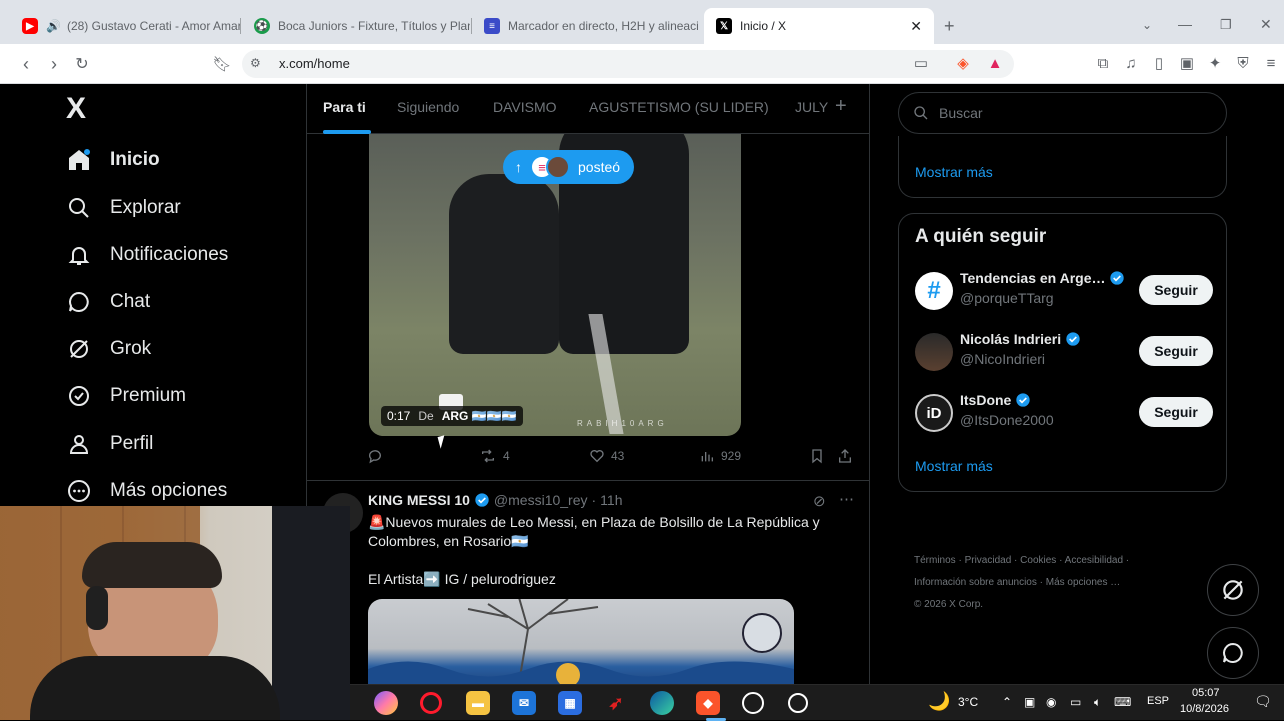 The image size is (1284, 721). I want to click on restore-icon: ❐, so click(1226, 25).